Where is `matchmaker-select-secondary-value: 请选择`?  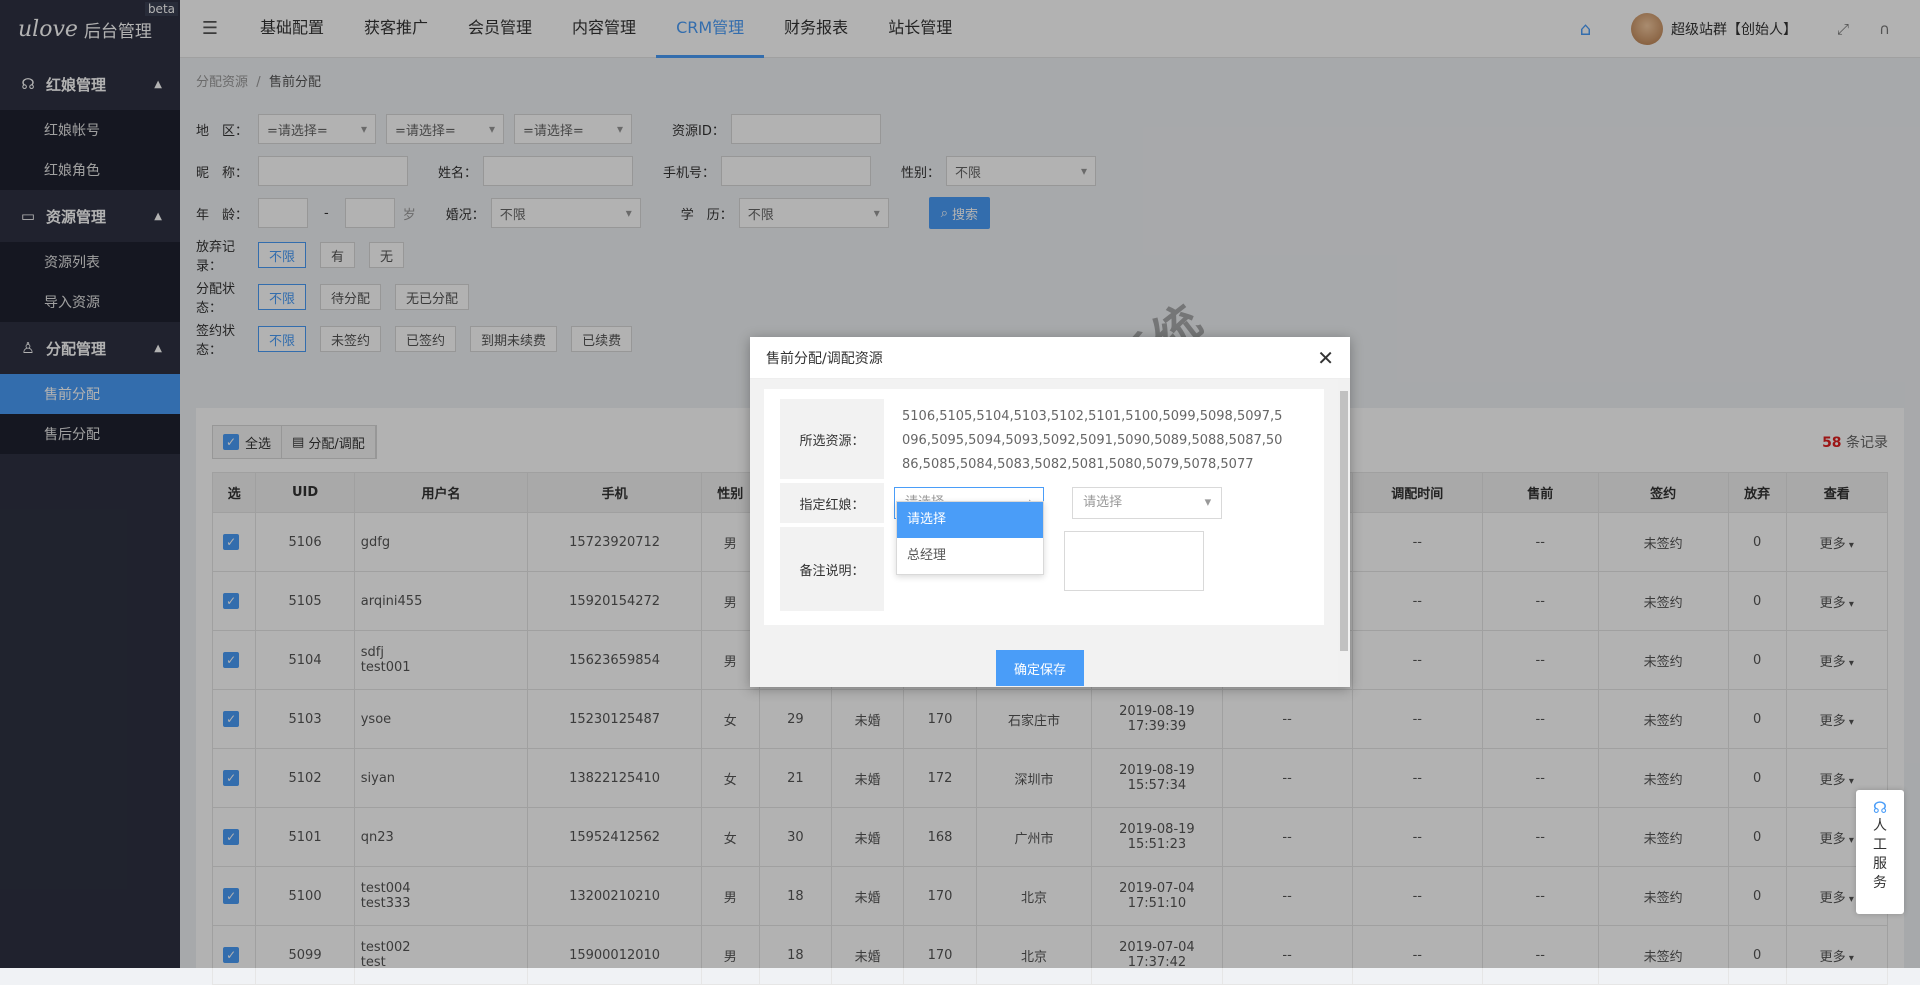 matchmaker-select-secondary-value: 请选择 is located at coordinates (1102, 503).